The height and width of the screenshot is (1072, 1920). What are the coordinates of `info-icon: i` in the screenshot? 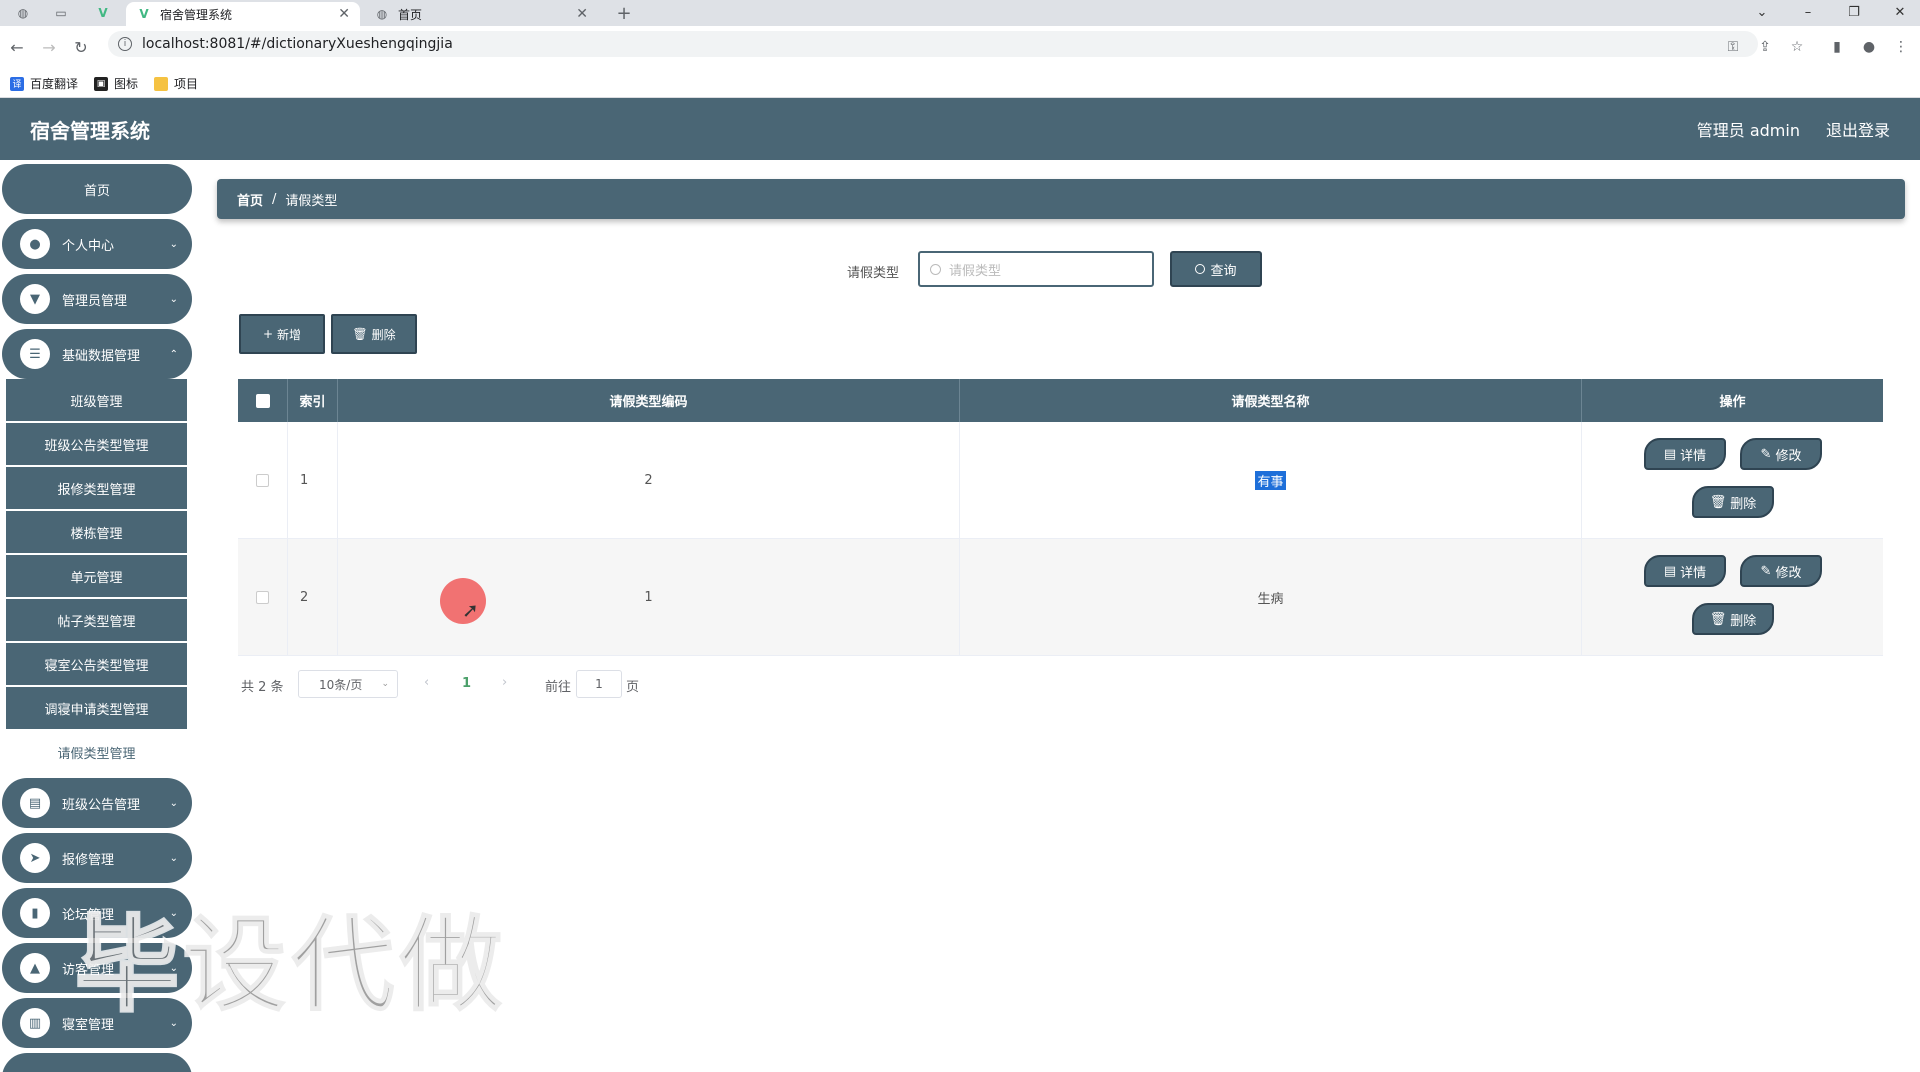 It's located at (125, 44).